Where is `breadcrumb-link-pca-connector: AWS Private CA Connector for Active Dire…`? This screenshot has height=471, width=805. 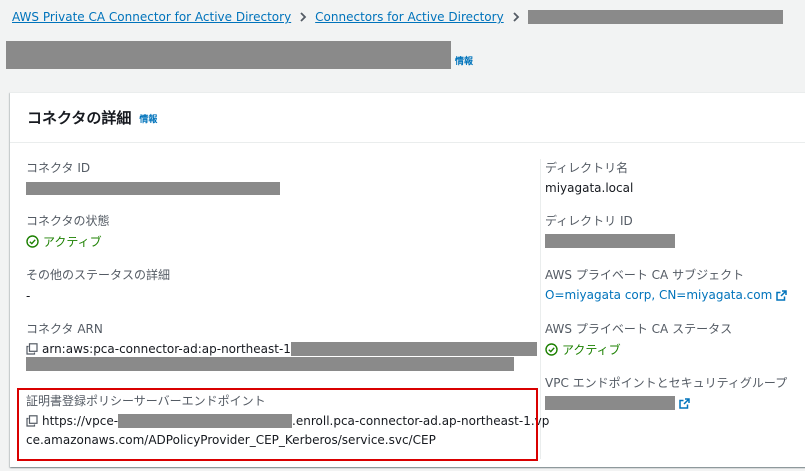
breadcrumb-link-pca-connector: AWS Private CA Connector for Active Dire… is located at coordinates (151, 17).